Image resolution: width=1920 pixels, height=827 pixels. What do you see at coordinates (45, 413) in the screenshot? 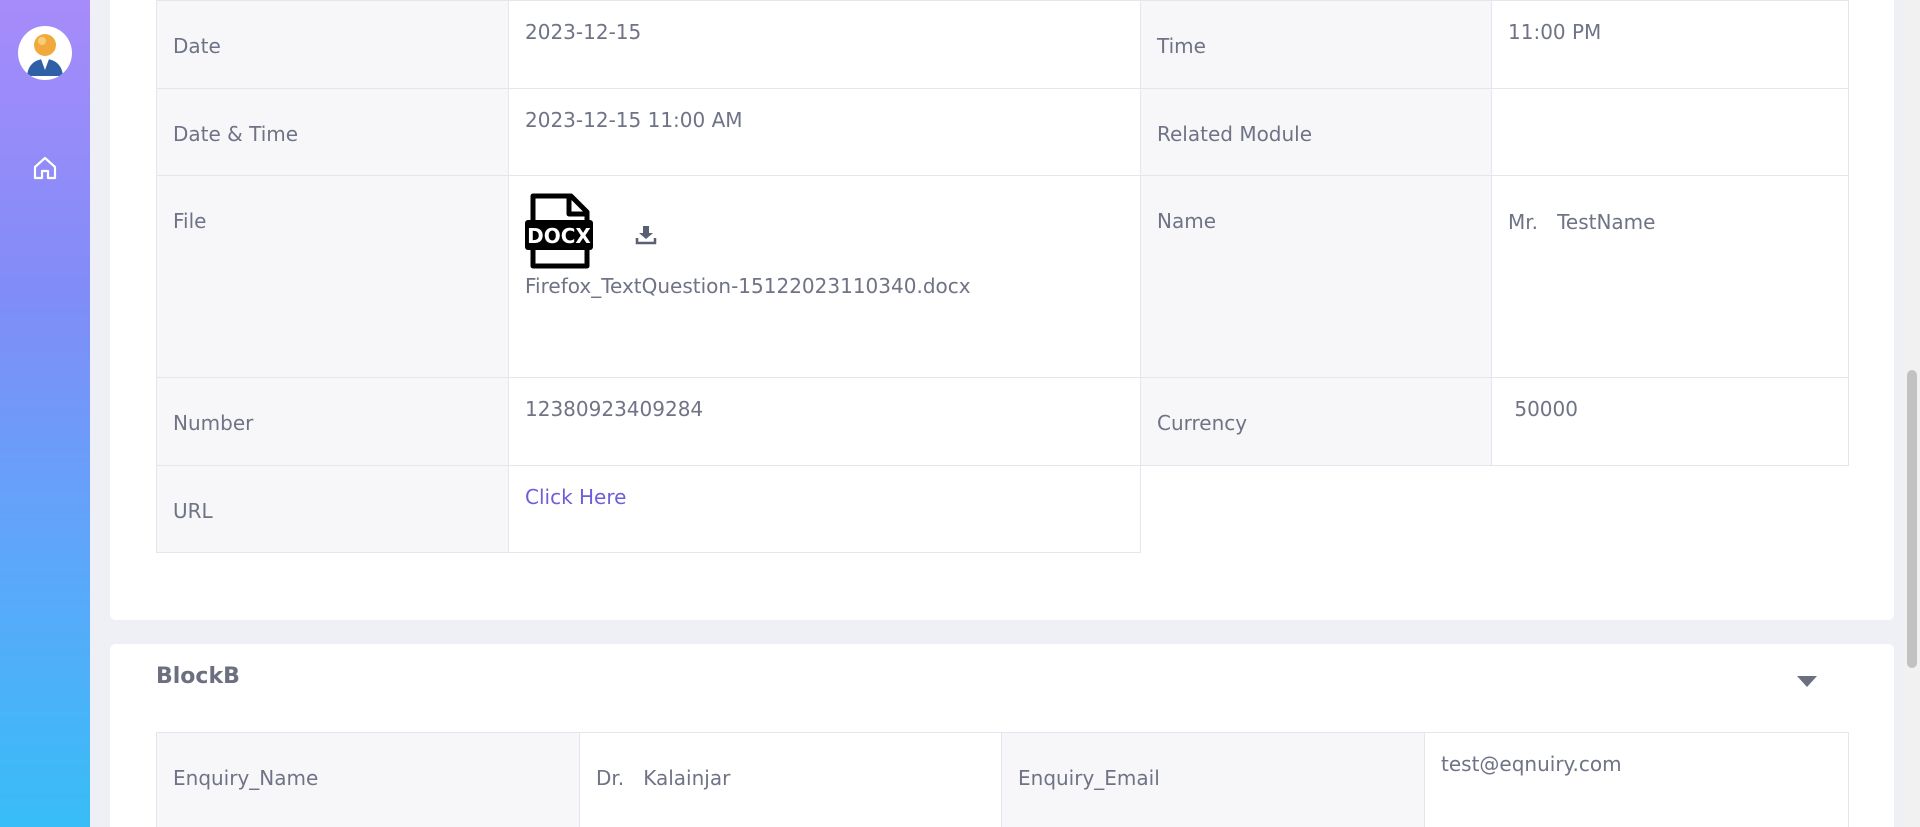
I see `sidebar` at bounding box center [45, 413].